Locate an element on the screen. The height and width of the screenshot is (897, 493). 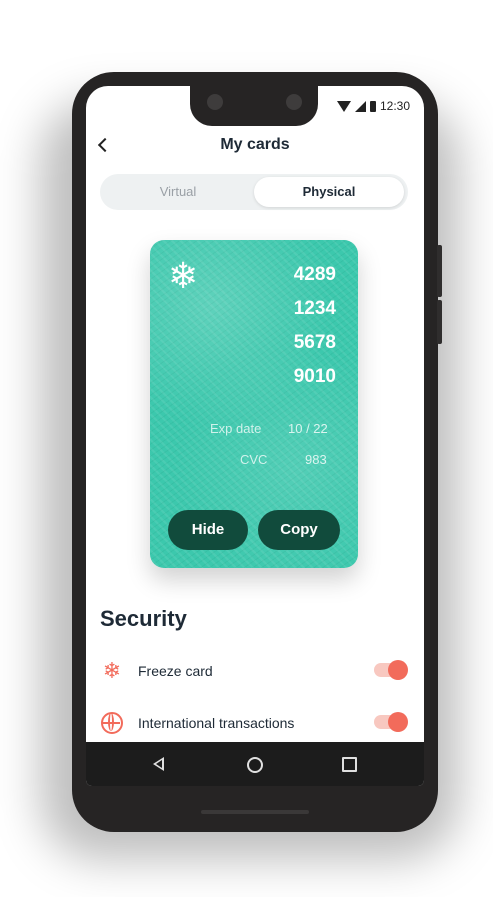
wifi-icon is located at coordinates (343, 106).